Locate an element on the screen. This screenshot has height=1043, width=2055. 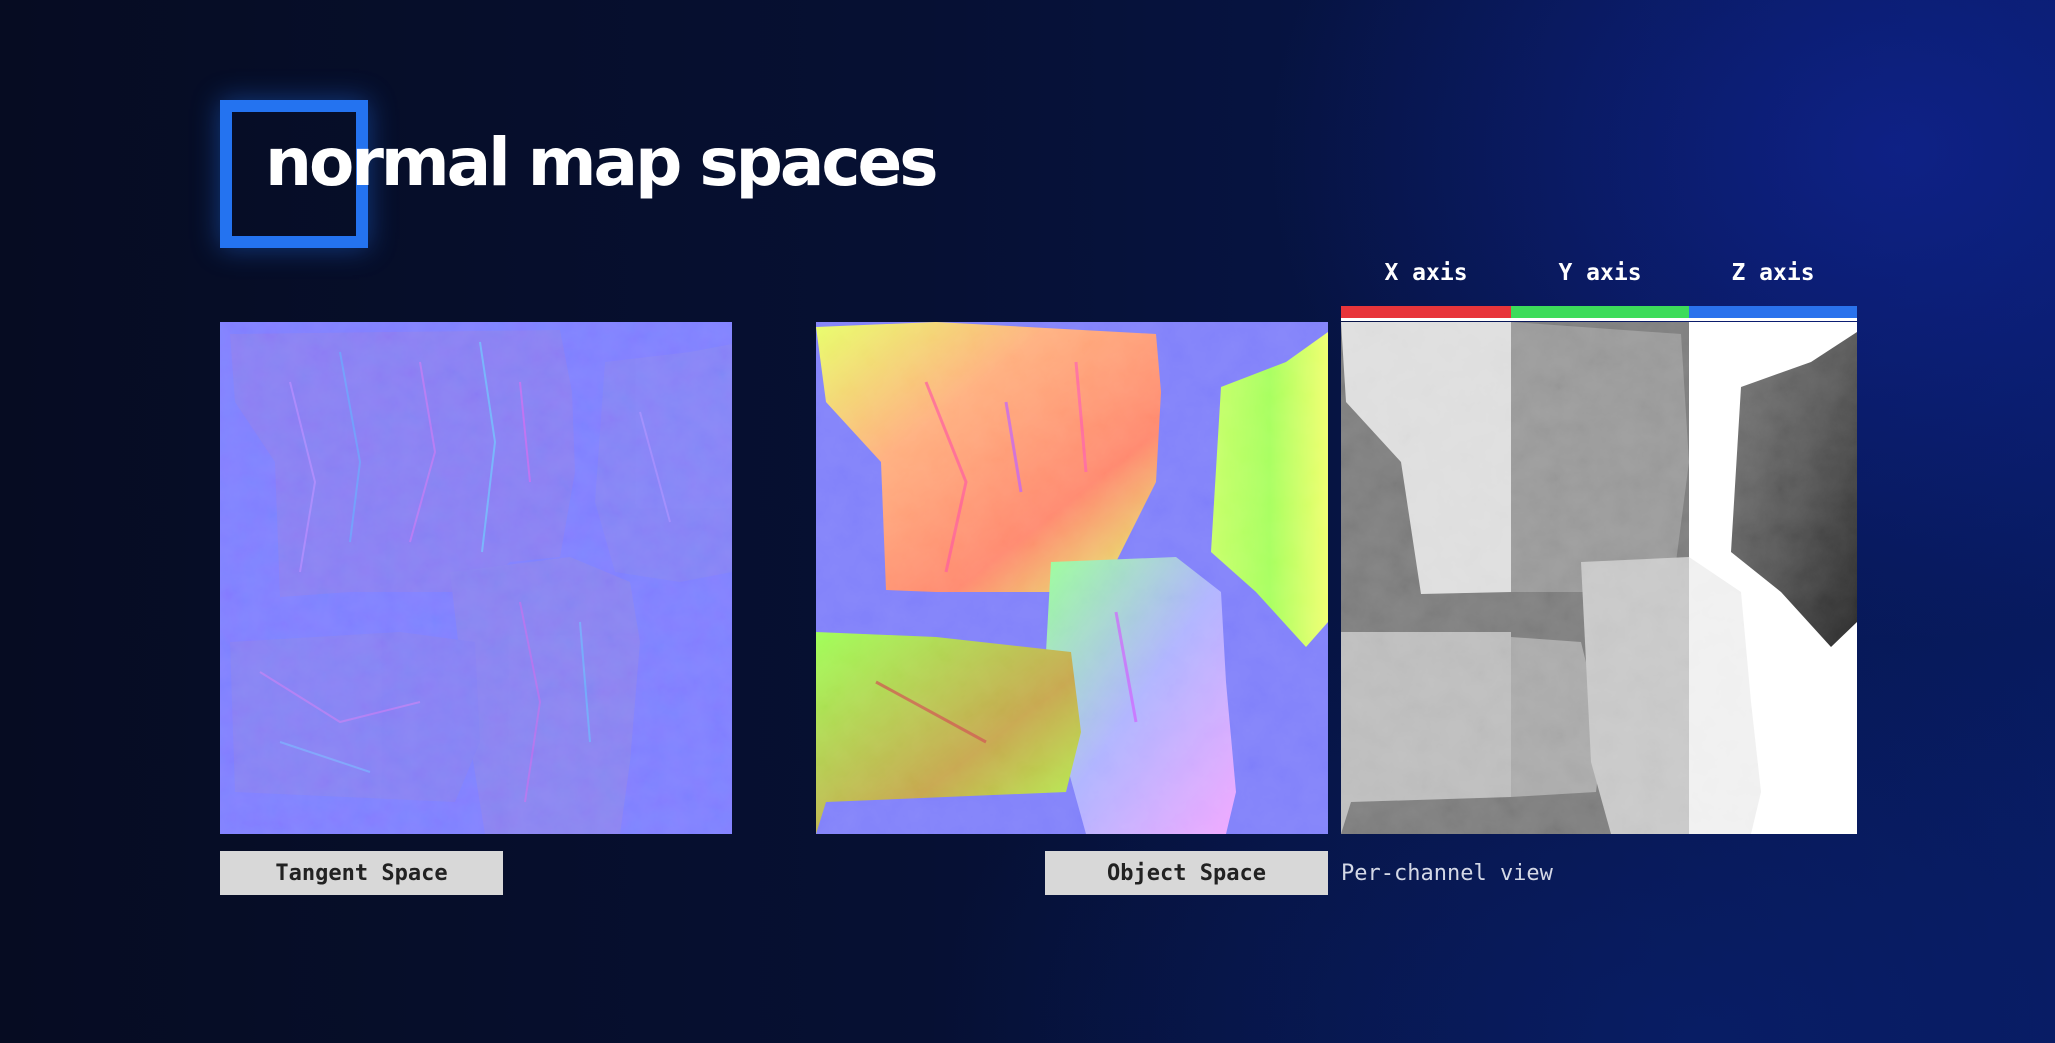
z-axis-label: Z axis is located at coordinates (1773, 273).